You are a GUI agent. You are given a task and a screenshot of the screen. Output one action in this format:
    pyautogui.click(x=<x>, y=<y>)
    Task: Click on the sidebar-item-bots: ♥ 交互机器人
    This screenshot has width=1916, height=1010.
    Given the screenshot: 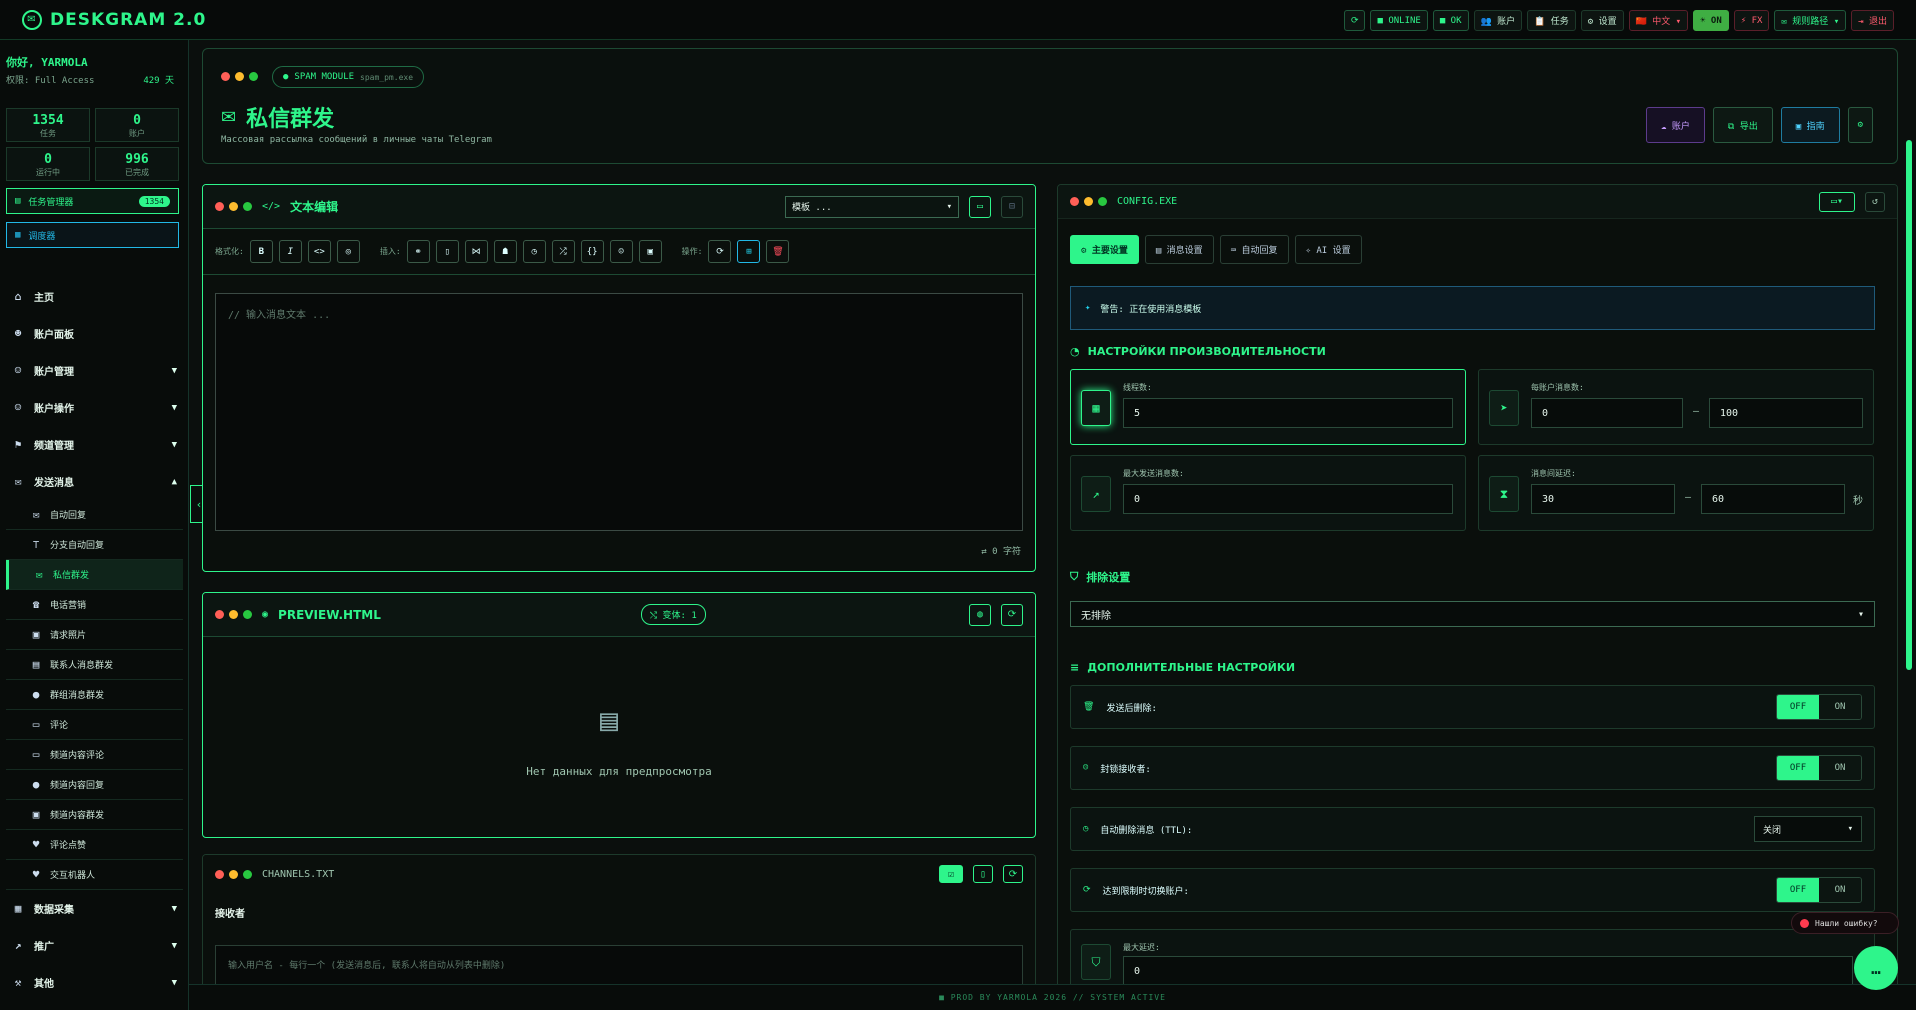 What is the action you would take?
    pyautogui.click(x=94, y=875)
    